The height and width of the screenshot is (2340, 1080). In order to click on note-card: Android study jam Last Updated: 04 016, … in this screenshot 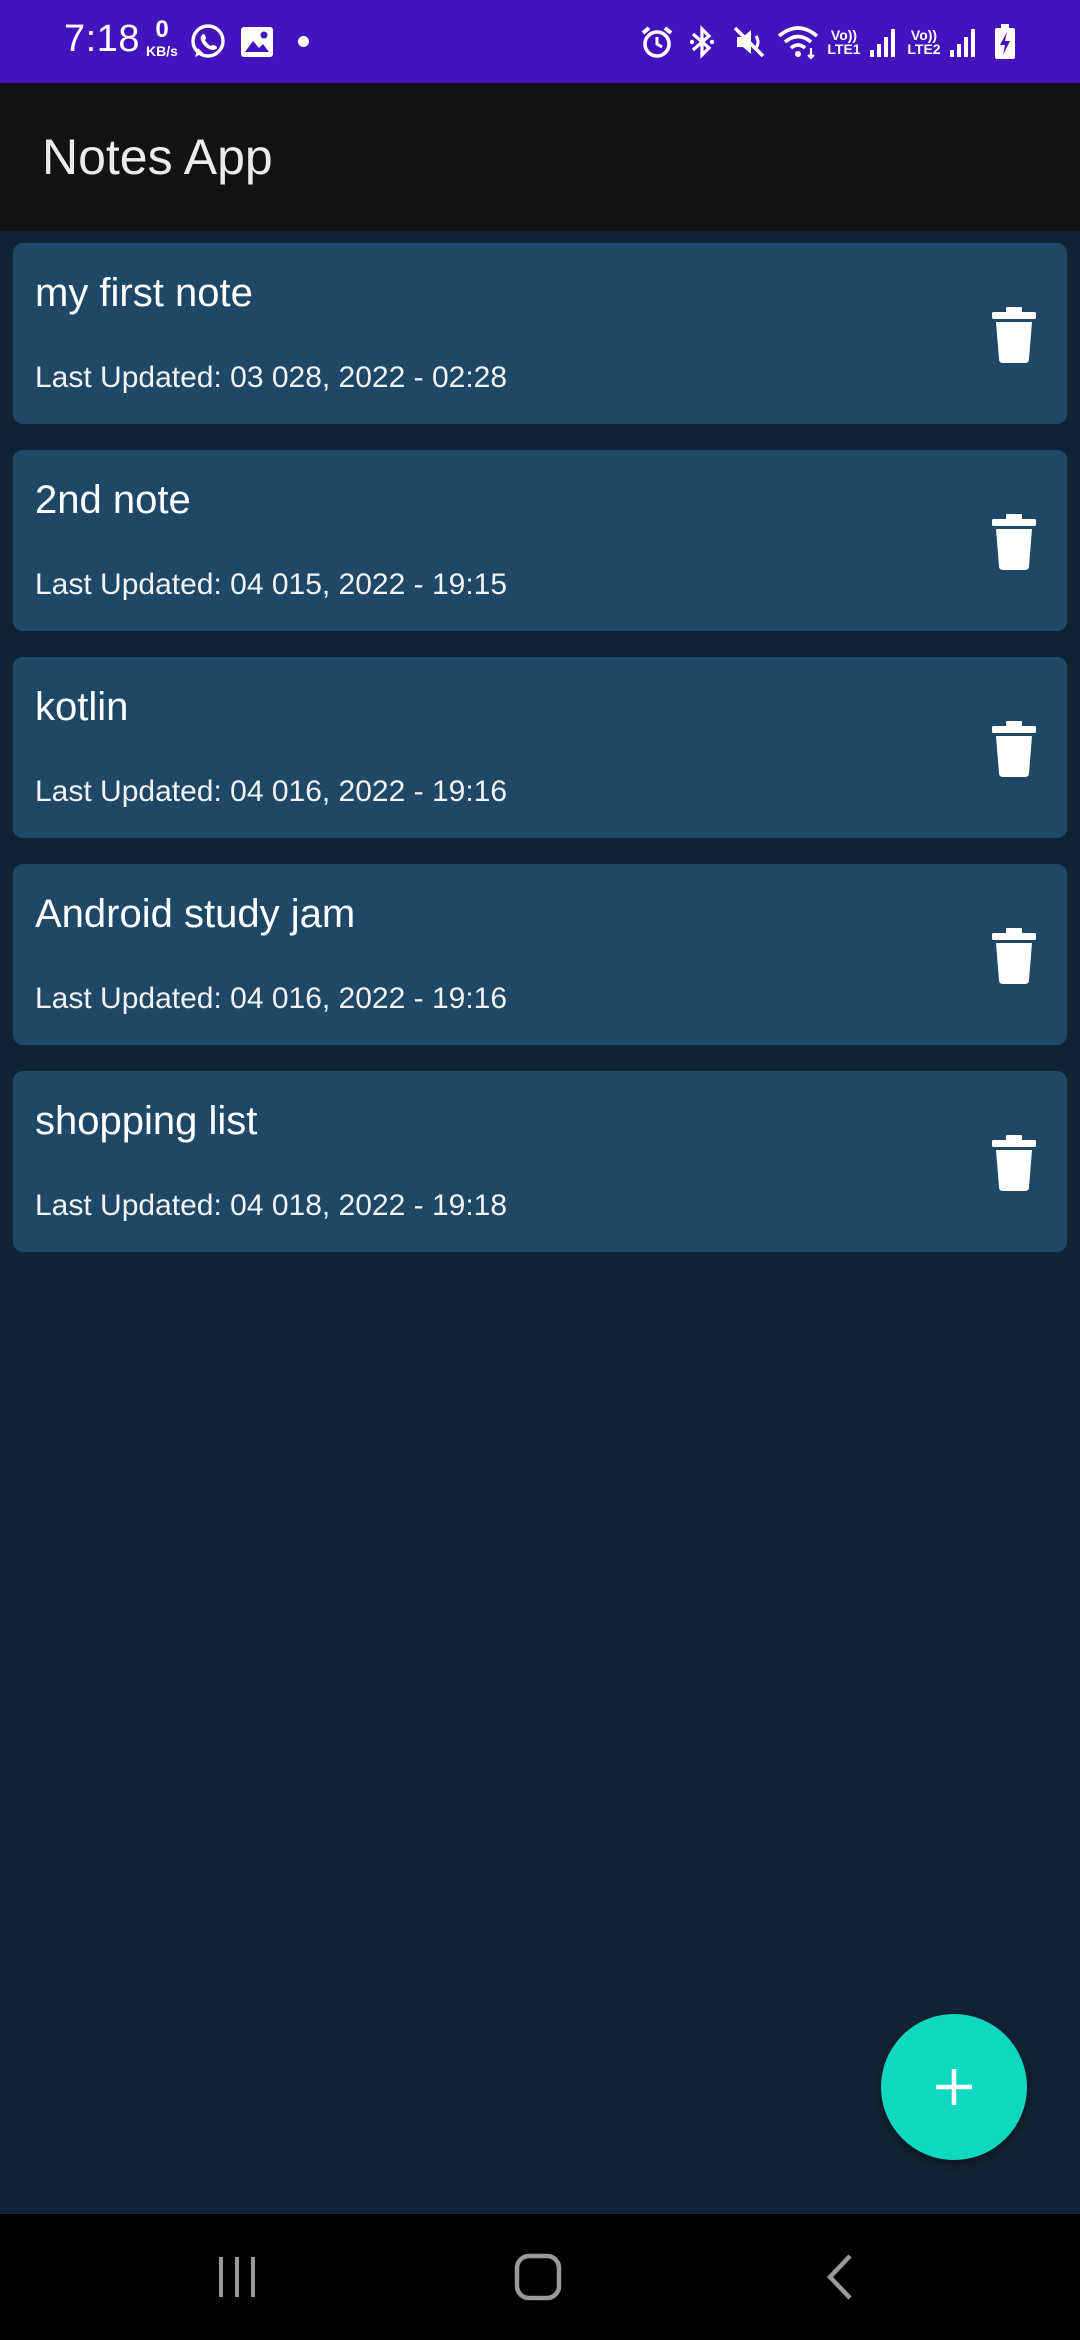, I will do `click(540, 954)`.